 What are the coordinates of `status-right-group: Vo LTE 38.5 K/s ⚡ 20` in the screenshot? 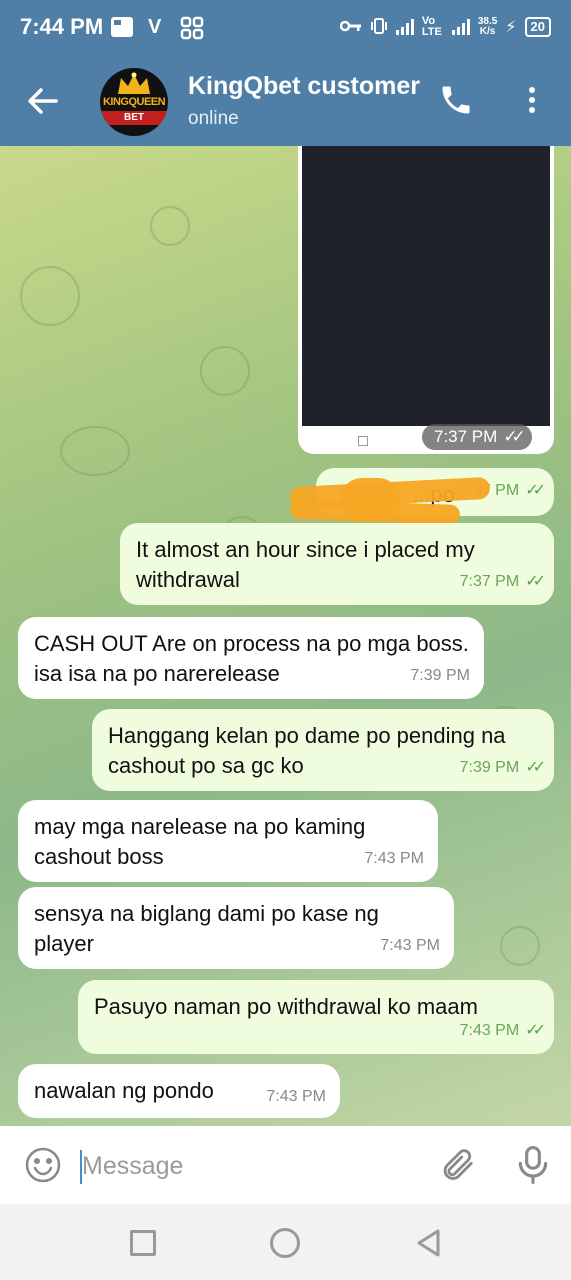 It's located at (445, 26).